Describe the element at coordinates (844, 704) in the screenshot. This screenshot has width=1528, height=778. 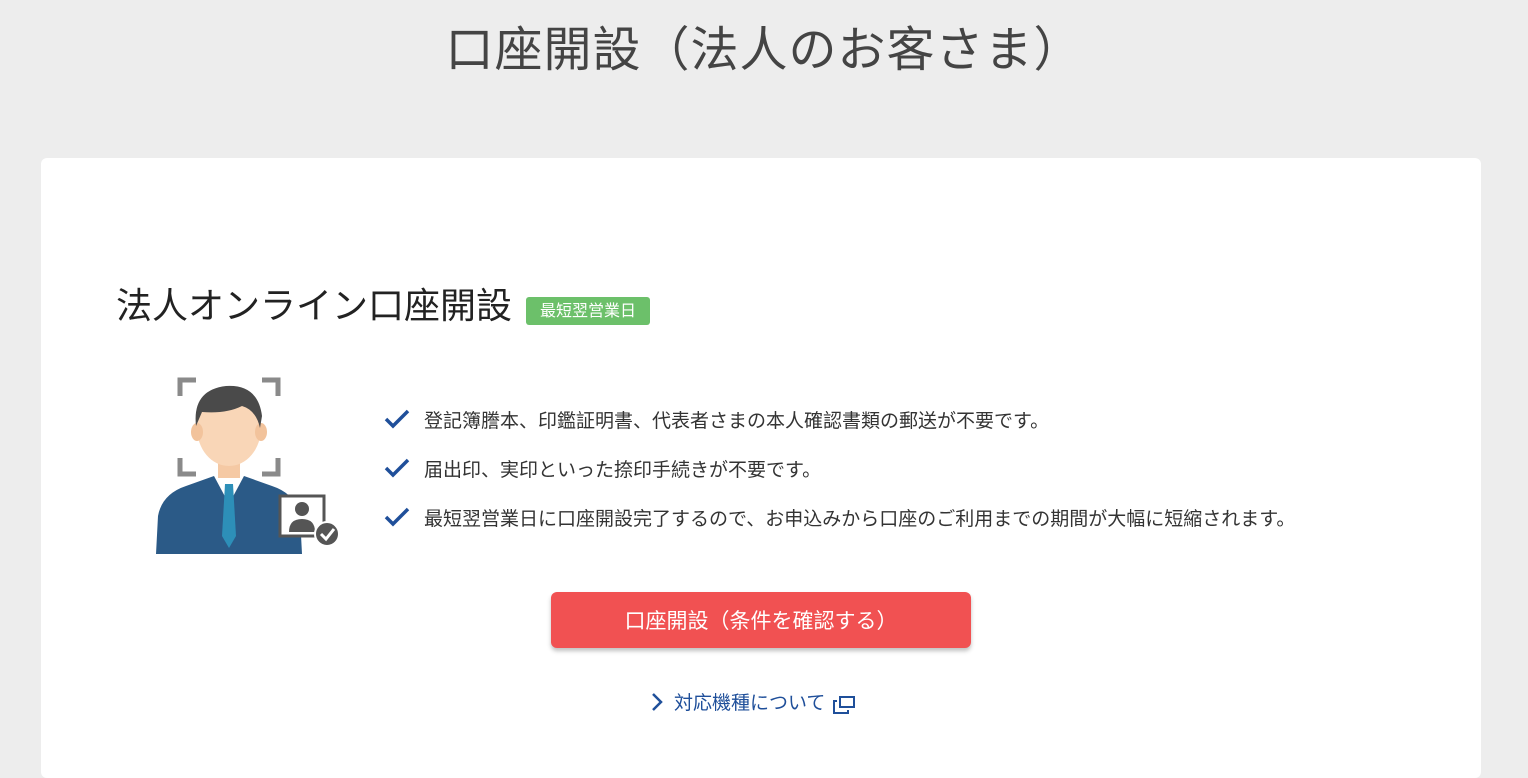
I see `external-window-icon` at that location.